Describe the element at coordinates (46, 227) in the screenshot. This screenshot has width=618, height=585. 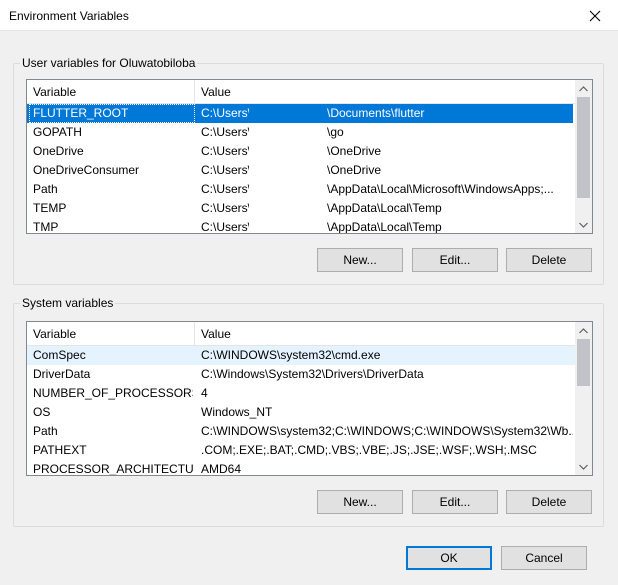
I see `variable-name: TMP` at that location.